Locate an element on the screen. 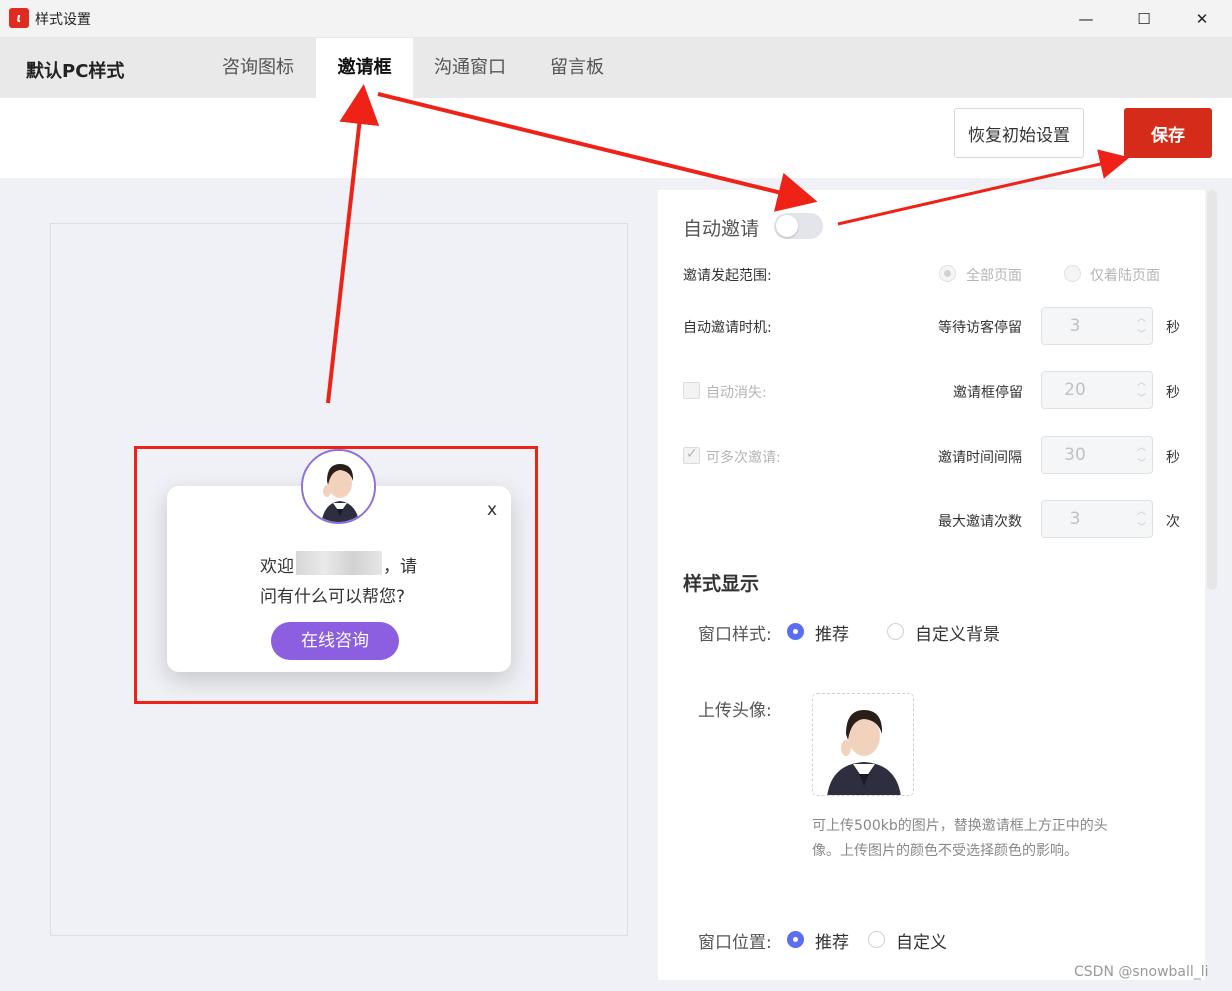  invite-timing-label: 自动邀请时机: is located at coordinates (727, 328).